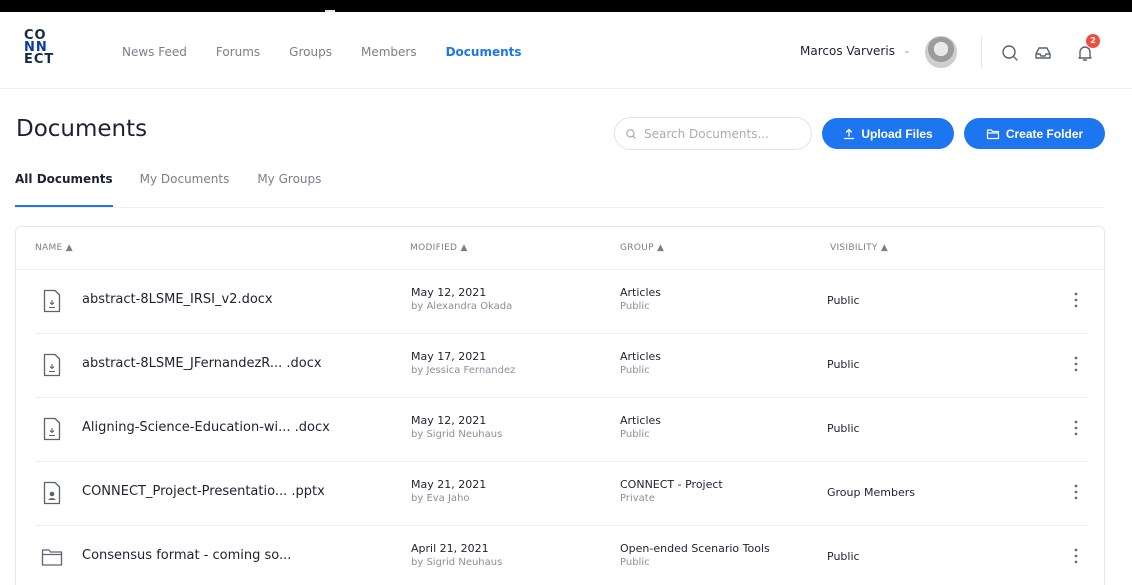 This screenshot has width=1132, height=585. Describe the element at coordinates (238, 52) in the screenshot. I see `nav-forums: Forums` at that location.